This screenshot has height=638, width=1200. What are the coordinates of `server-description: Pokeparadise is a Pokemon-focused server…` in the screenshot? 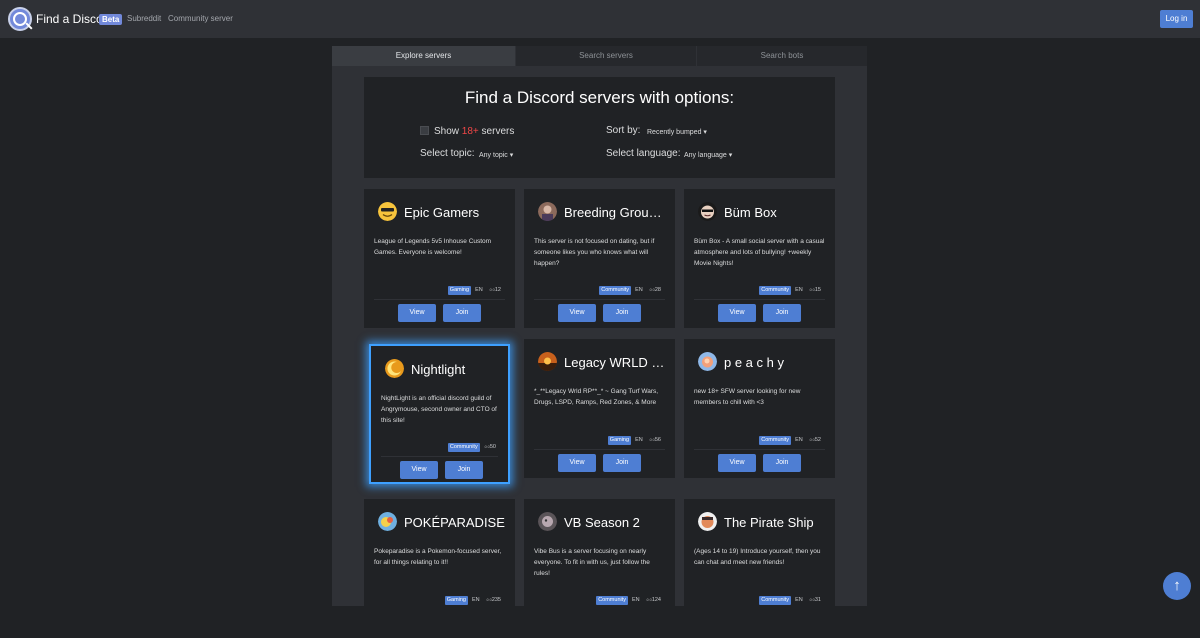 It's located at (438, 557).